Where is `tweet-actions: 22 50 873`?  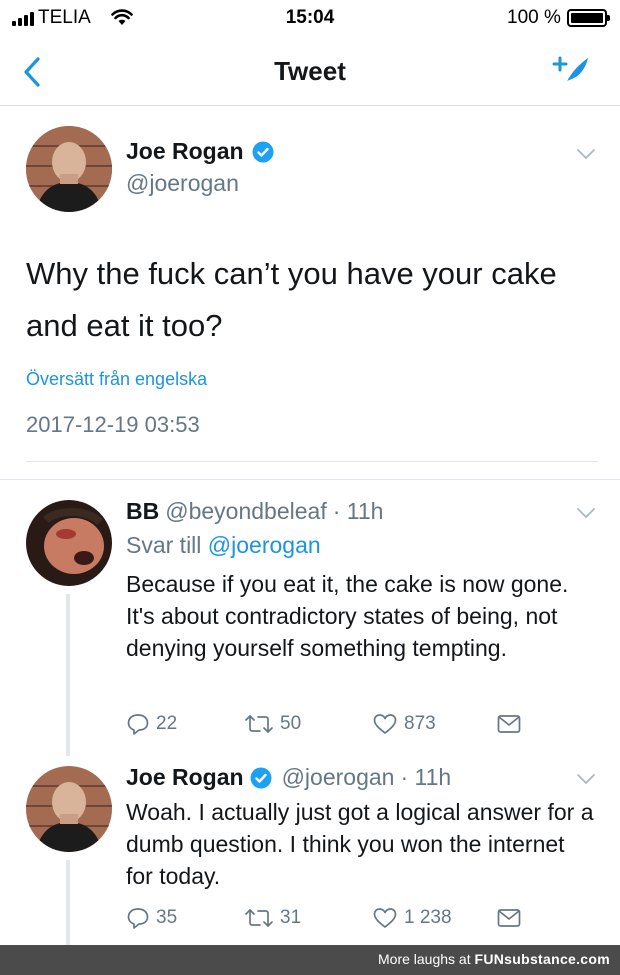
tweet-actions: 22 50 873 is located at coordinates (326, 727).